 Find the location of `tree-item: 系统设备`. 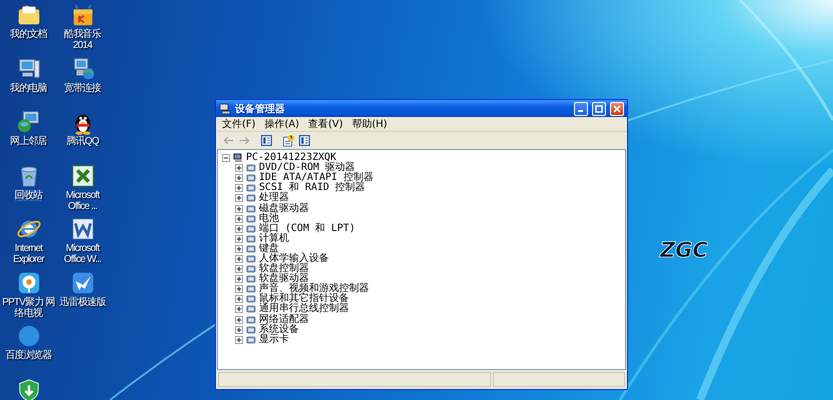

tree-item: 系统设备 is located at coordinates (279, 329).